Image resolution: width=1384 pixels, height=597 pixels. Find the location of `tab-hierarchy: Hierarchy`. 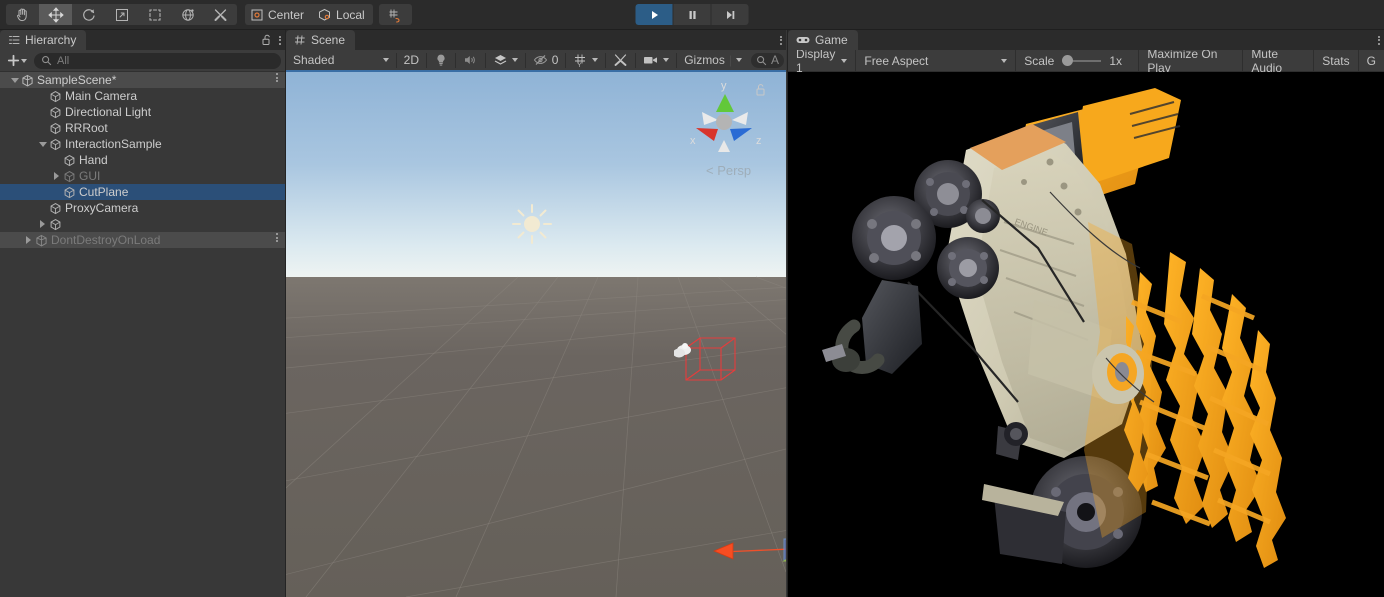

tab-hierarchy: Hierarchy is located at coordinates (43, 40).